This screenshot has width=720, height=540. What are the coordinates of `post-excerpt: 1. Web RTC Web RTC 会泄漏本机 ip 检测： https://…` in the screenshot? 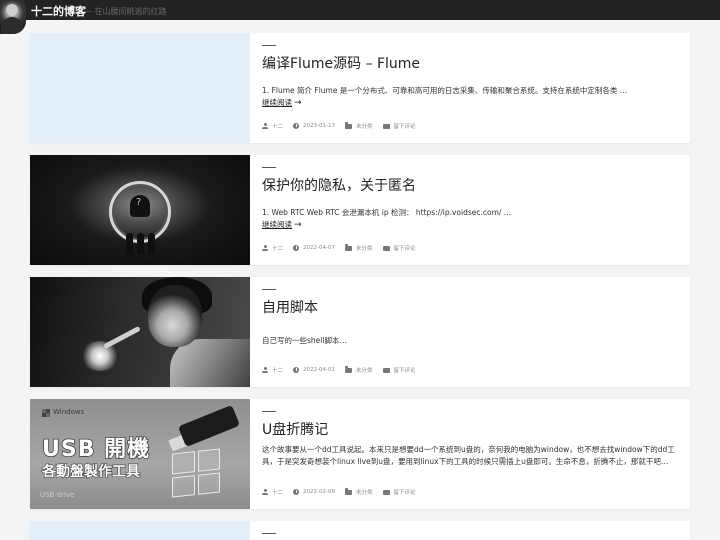 It's located at (471, 219).